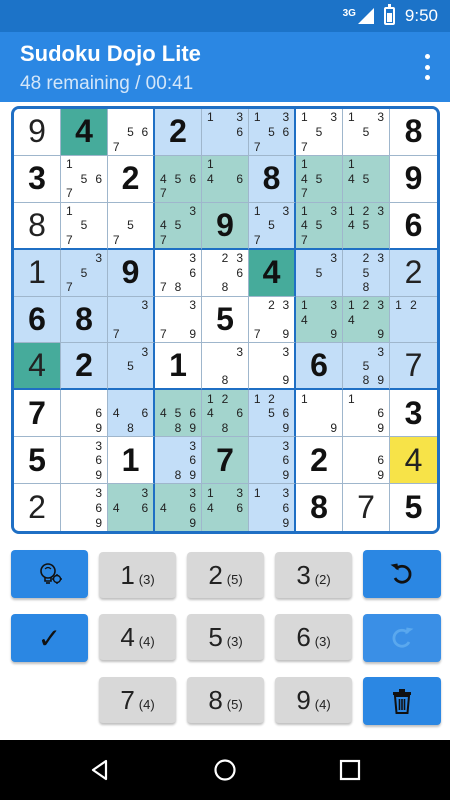  Describe the element at coordinates (178, 461) in the screenshot. I see `cell-r8-c4: 3689` at that location.